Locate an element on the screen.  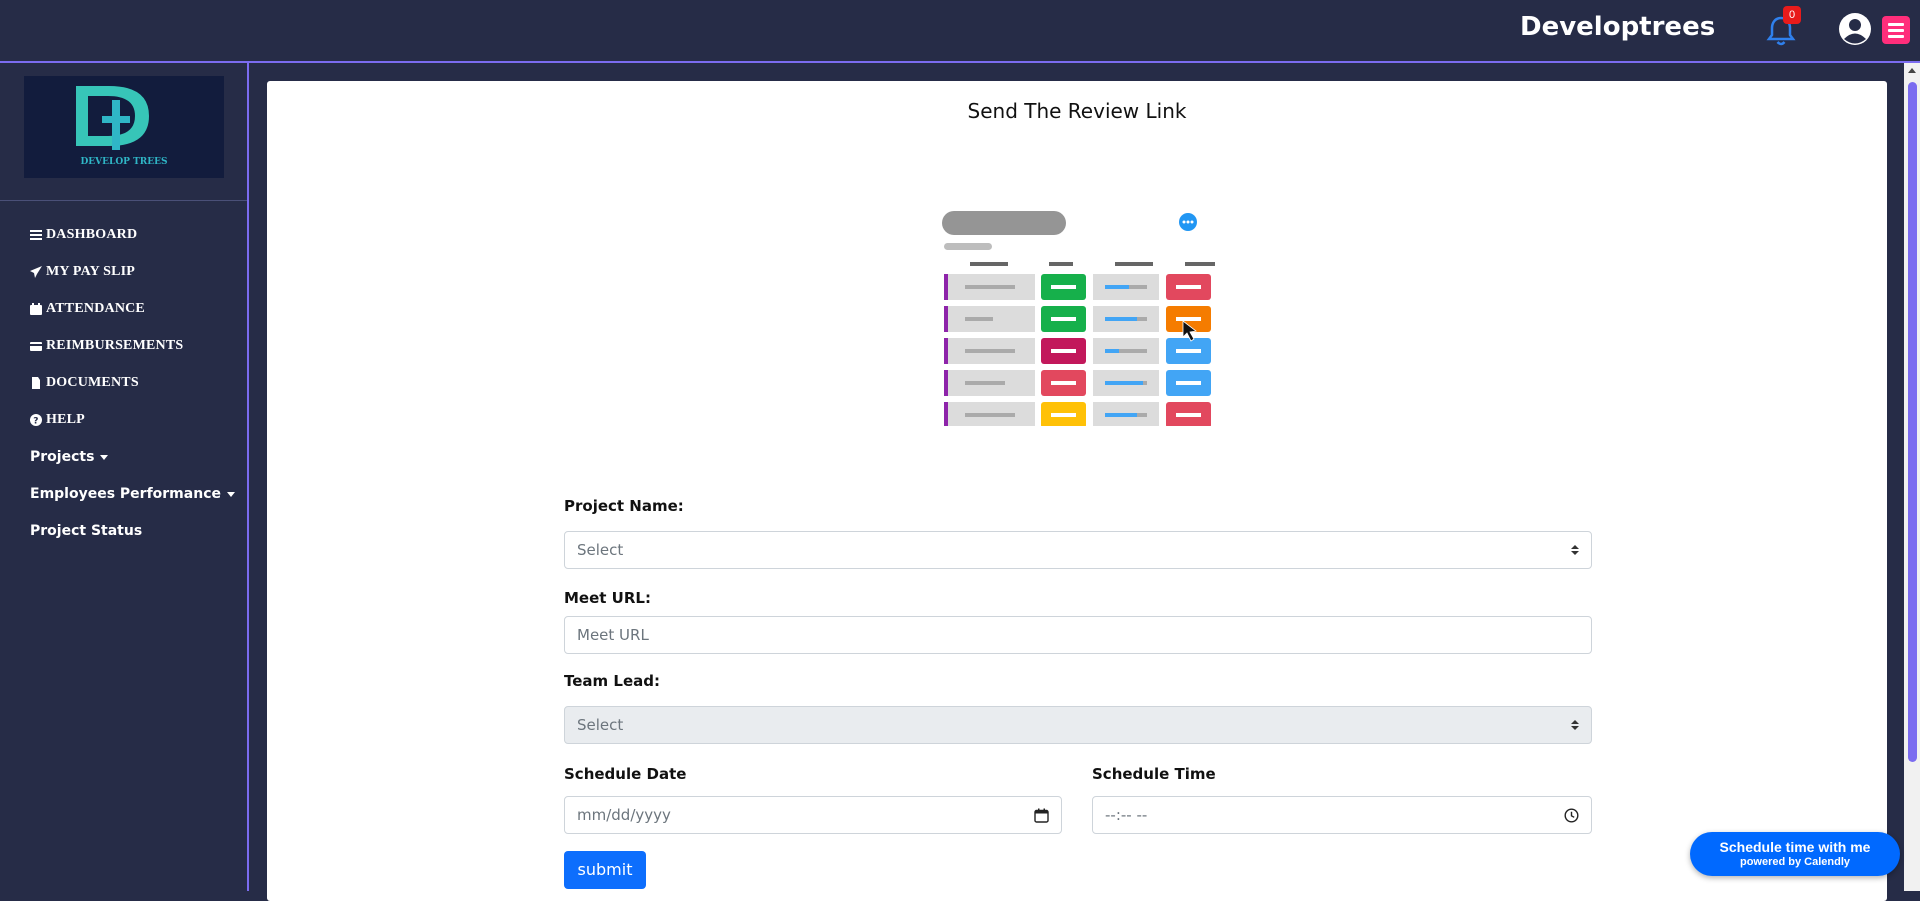
bars-icon is located at coordinates (36, 235).